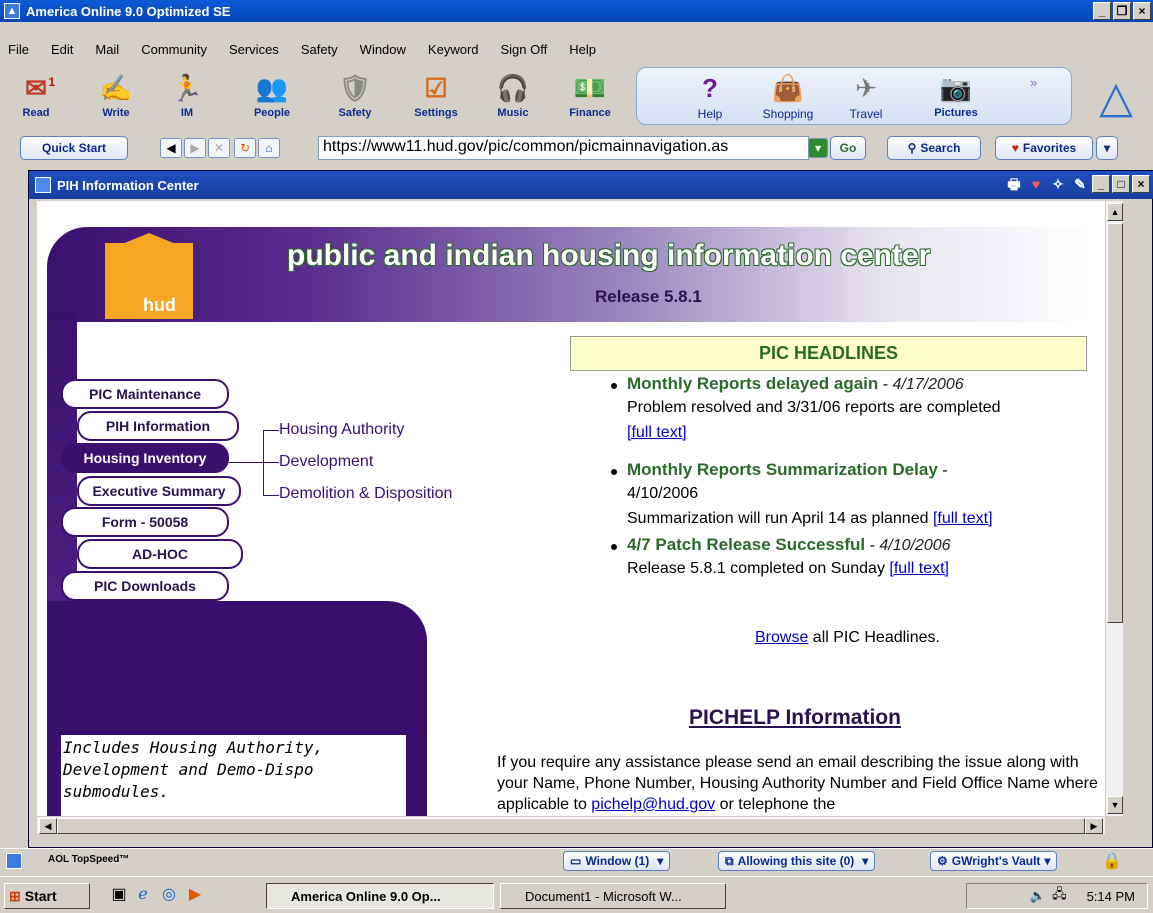 This screenshot has height=913, width=1153. What do you see at coordinates (582, 49) in the screenshot?
I see `menu-help: Help` at bounding box center [582, 49].